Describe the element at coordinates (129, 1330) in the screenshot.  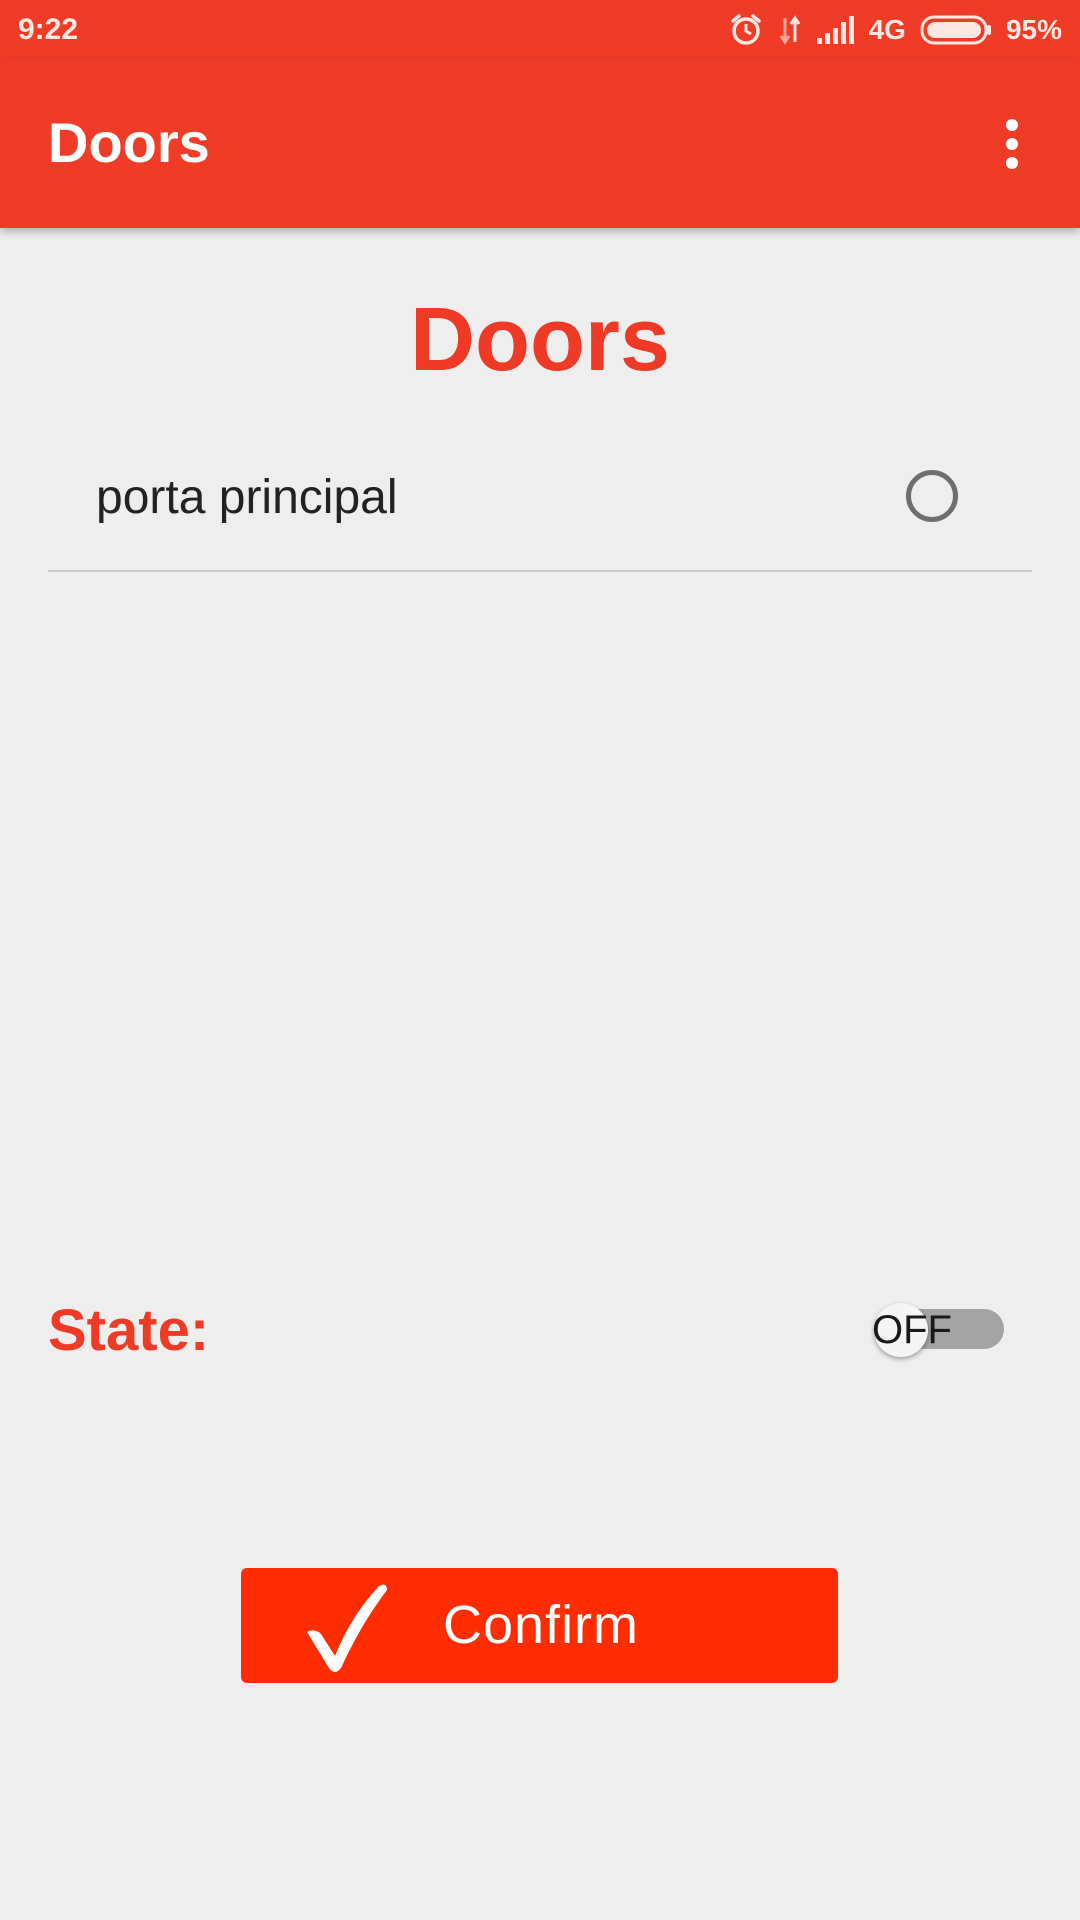
I see `state-label: State:` at that location.